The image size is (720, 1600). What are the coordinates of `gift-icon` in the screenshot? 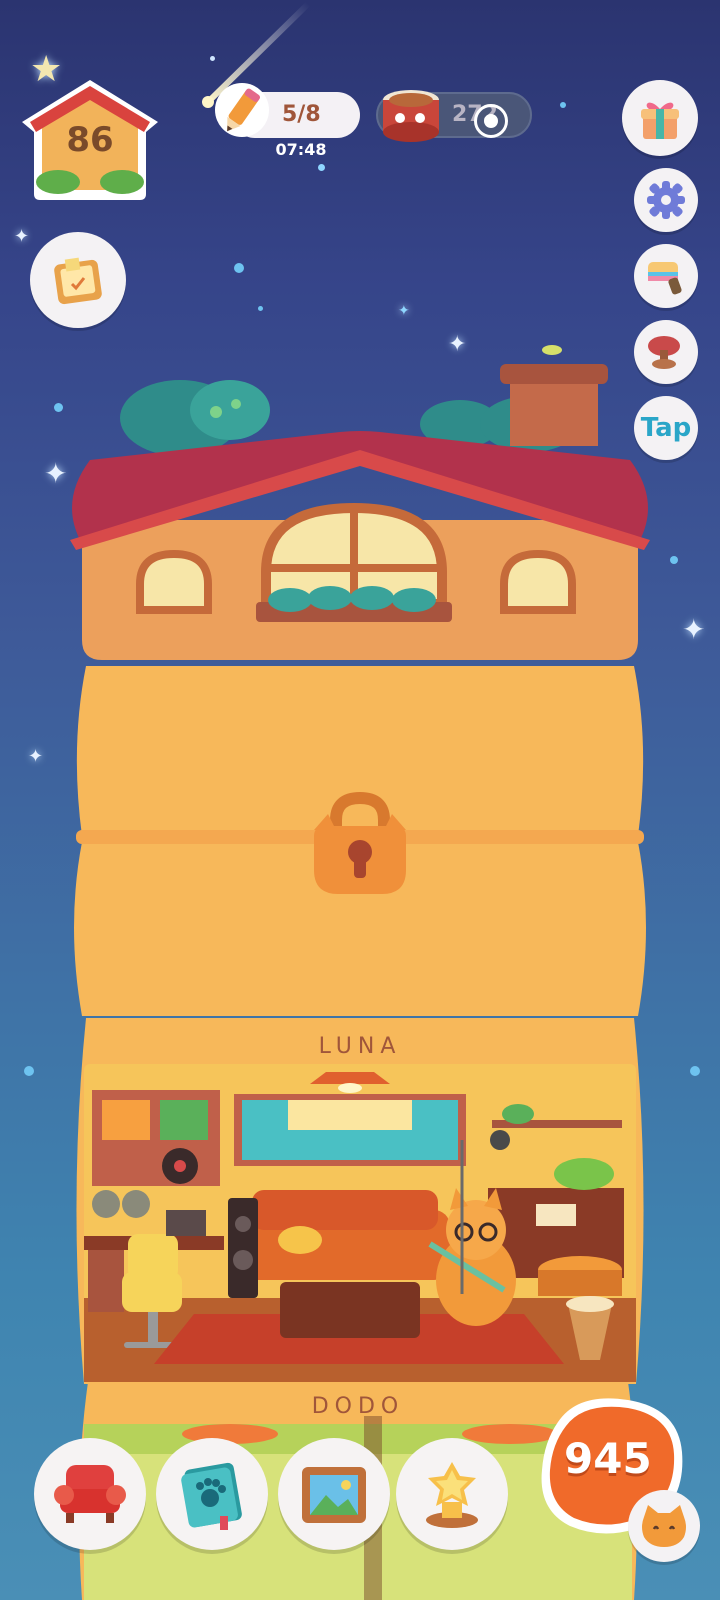 It's located at (660, 120).